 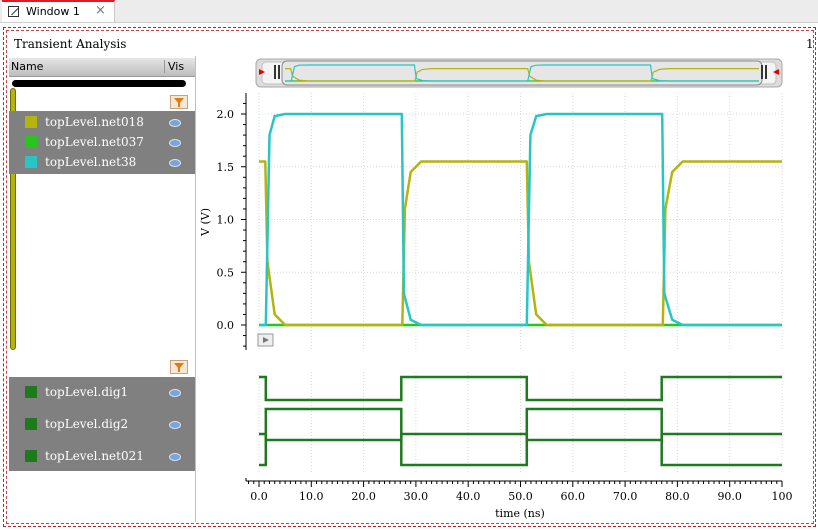 I want to click on x-tick-label: 80.0, so click(x=677, y=496).